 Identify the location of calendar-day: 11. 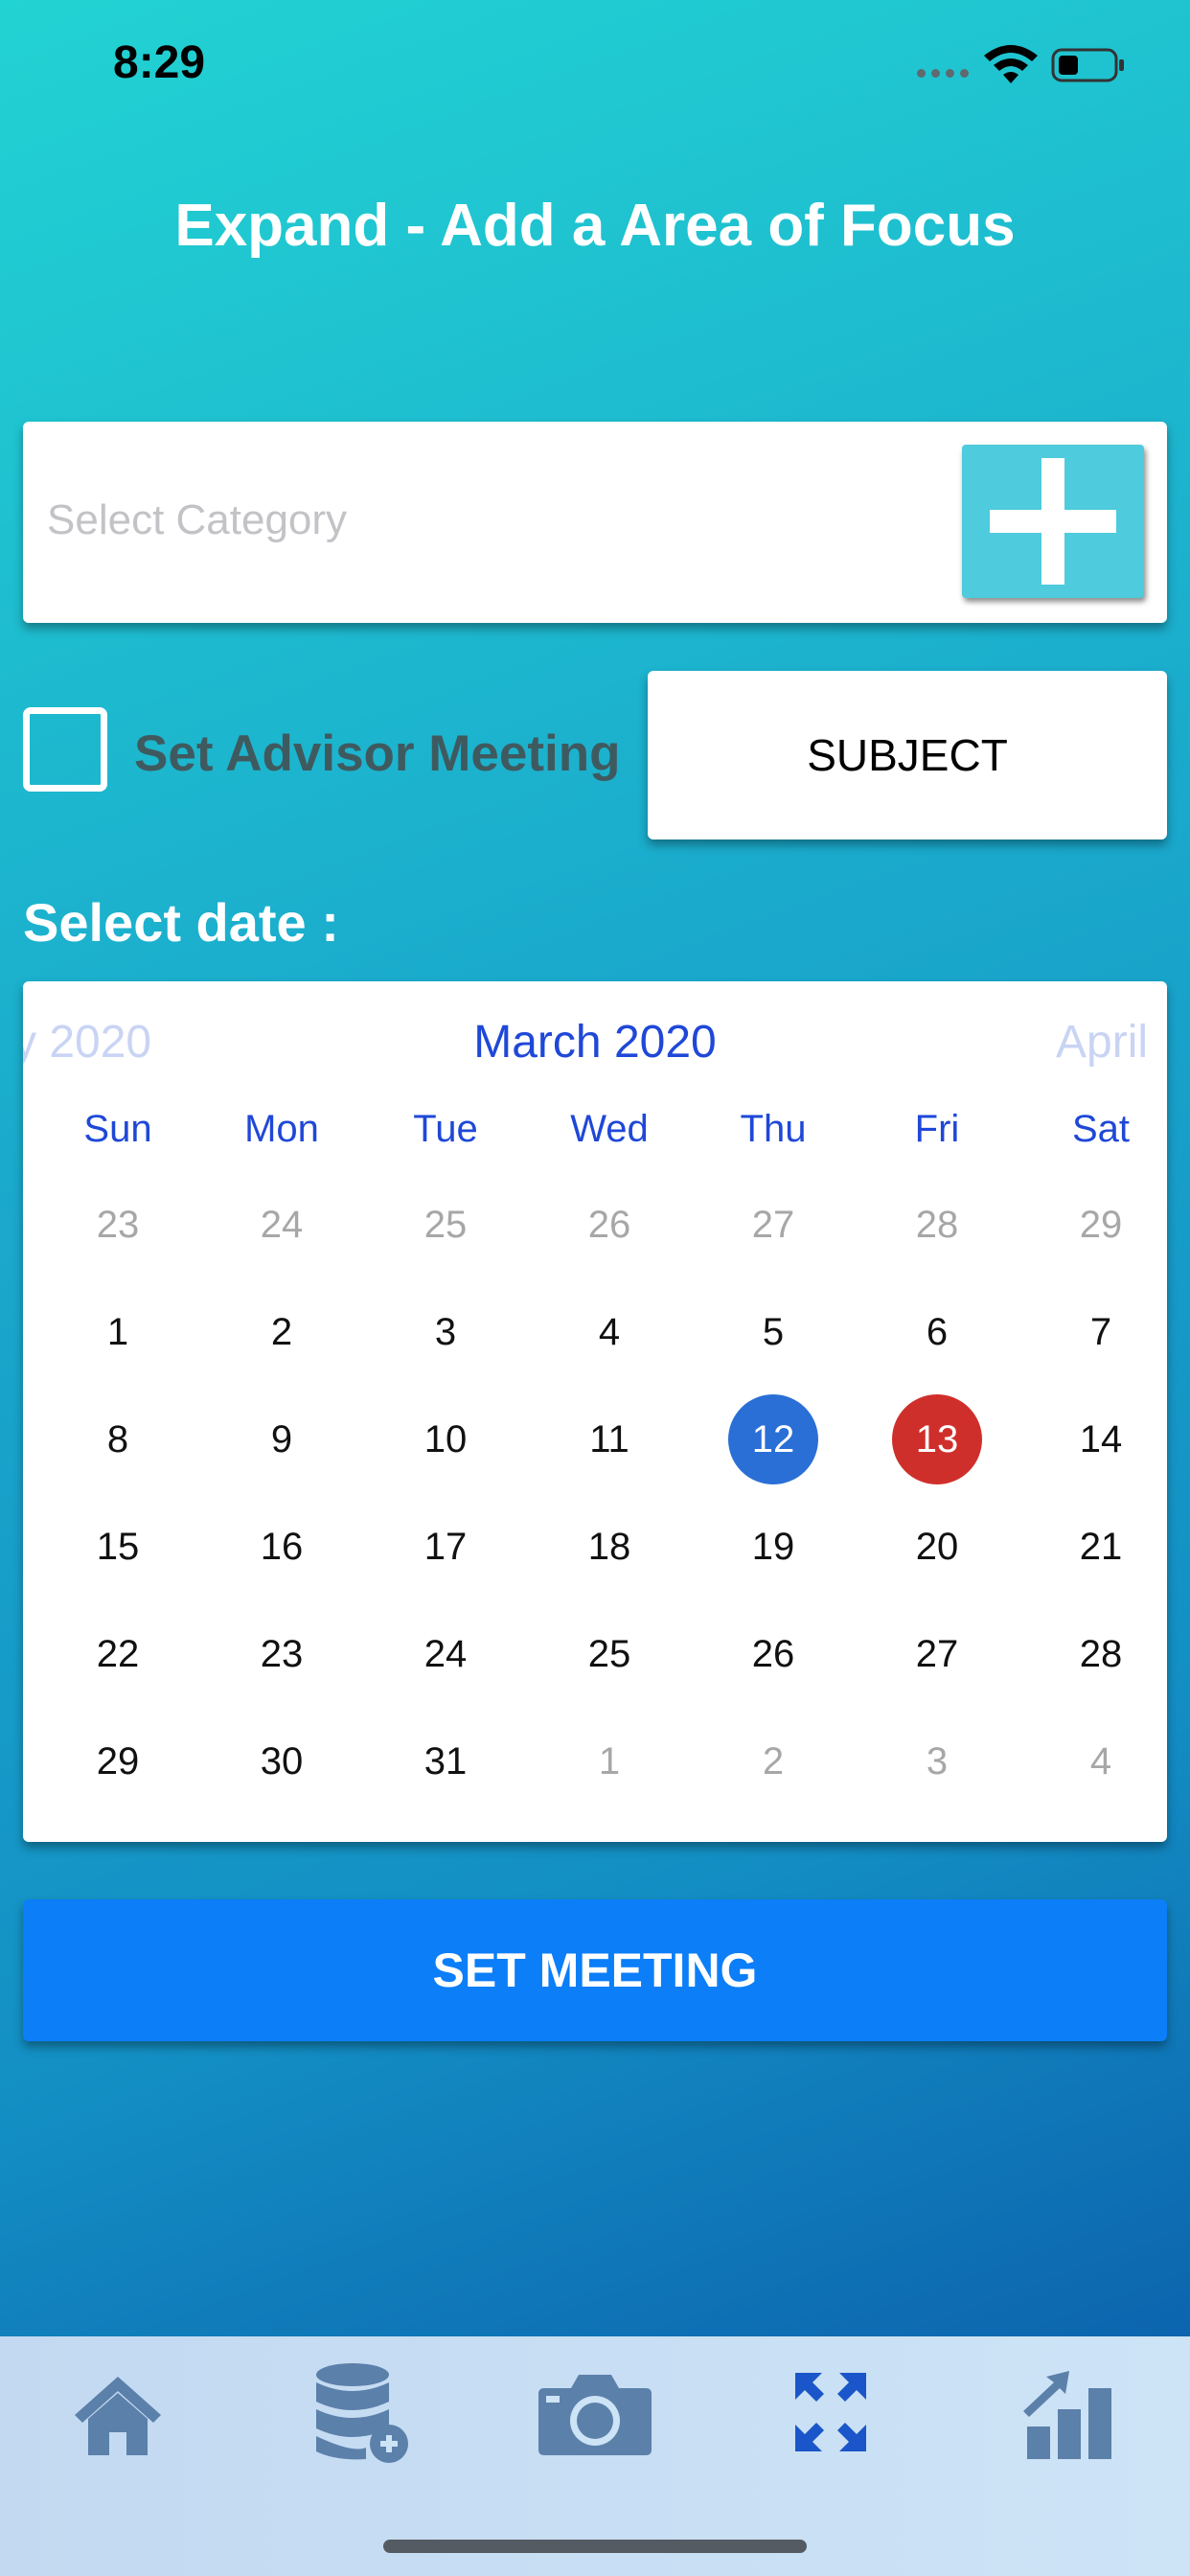
(609, 1439).